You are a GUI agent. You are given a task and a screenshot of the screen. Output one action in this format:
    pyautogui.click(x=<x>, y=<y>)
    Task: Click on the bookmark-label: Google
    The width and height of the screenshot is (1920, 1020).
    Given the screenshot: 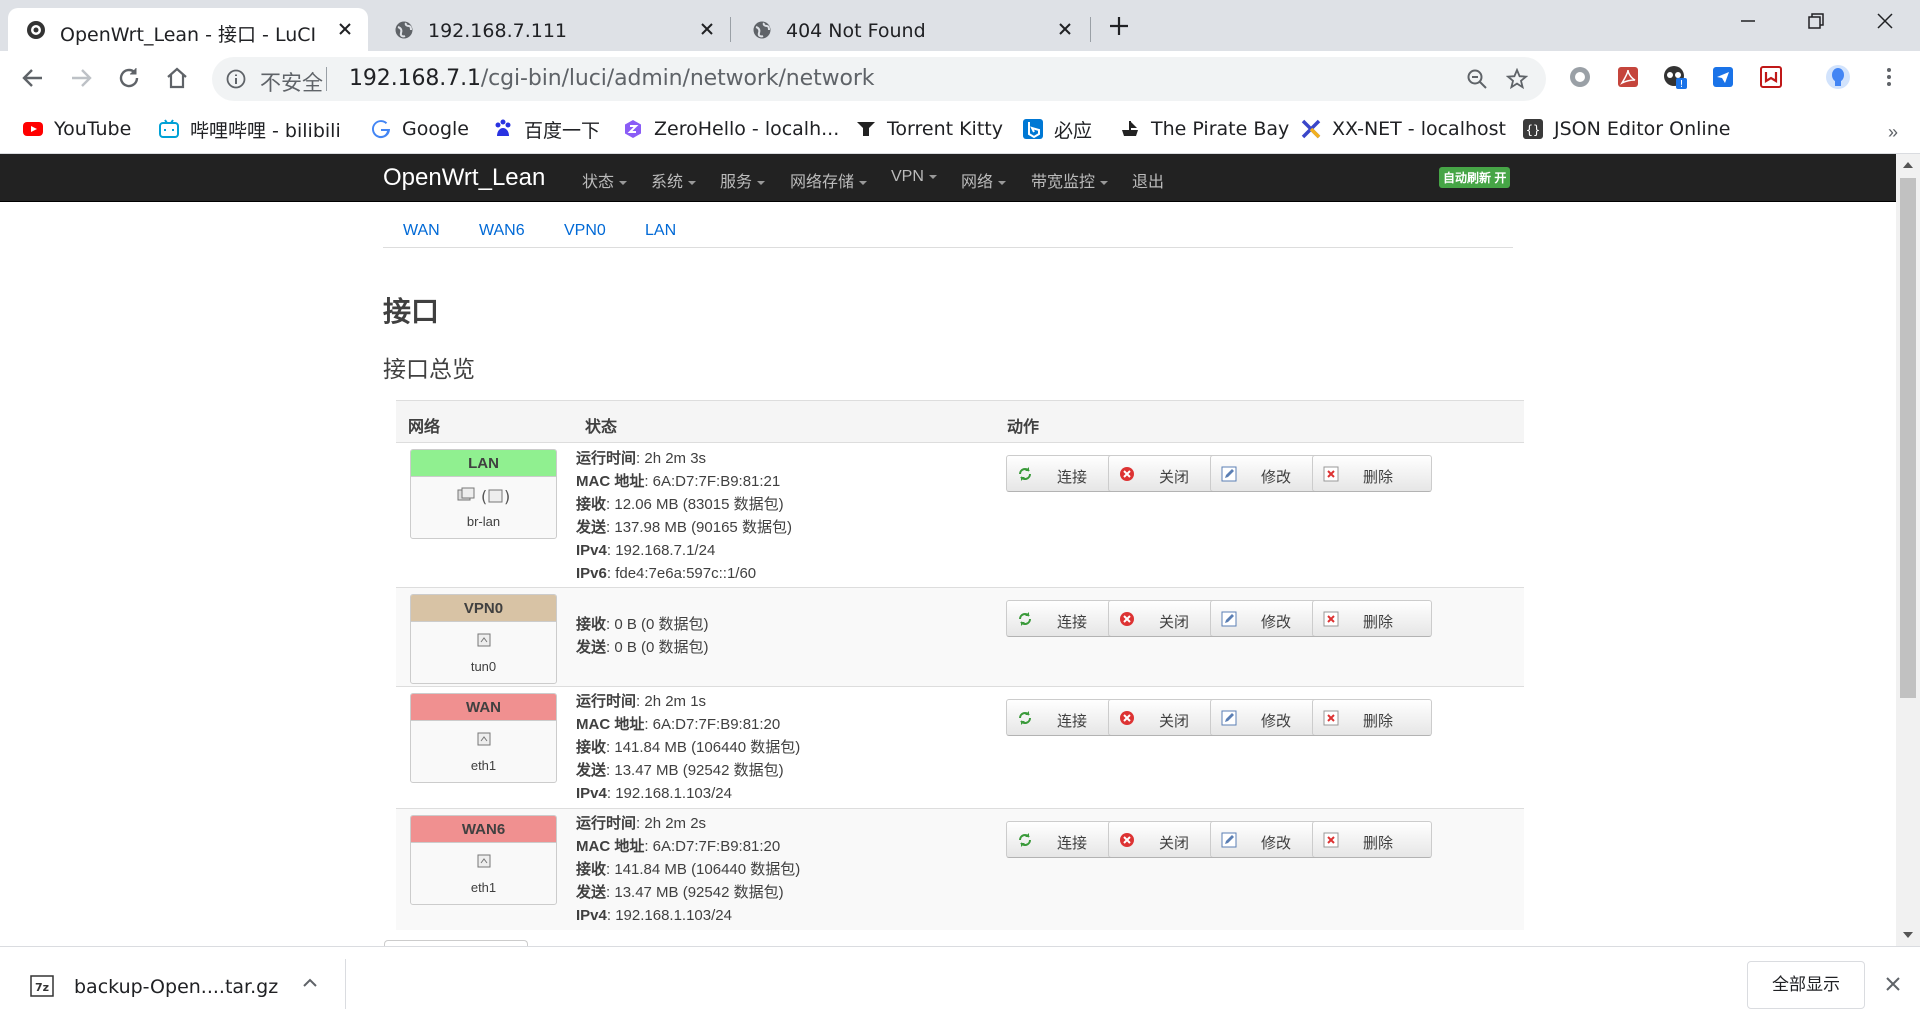 What is the action you would take?
    pyautogui.click(x=436, y=129)
    